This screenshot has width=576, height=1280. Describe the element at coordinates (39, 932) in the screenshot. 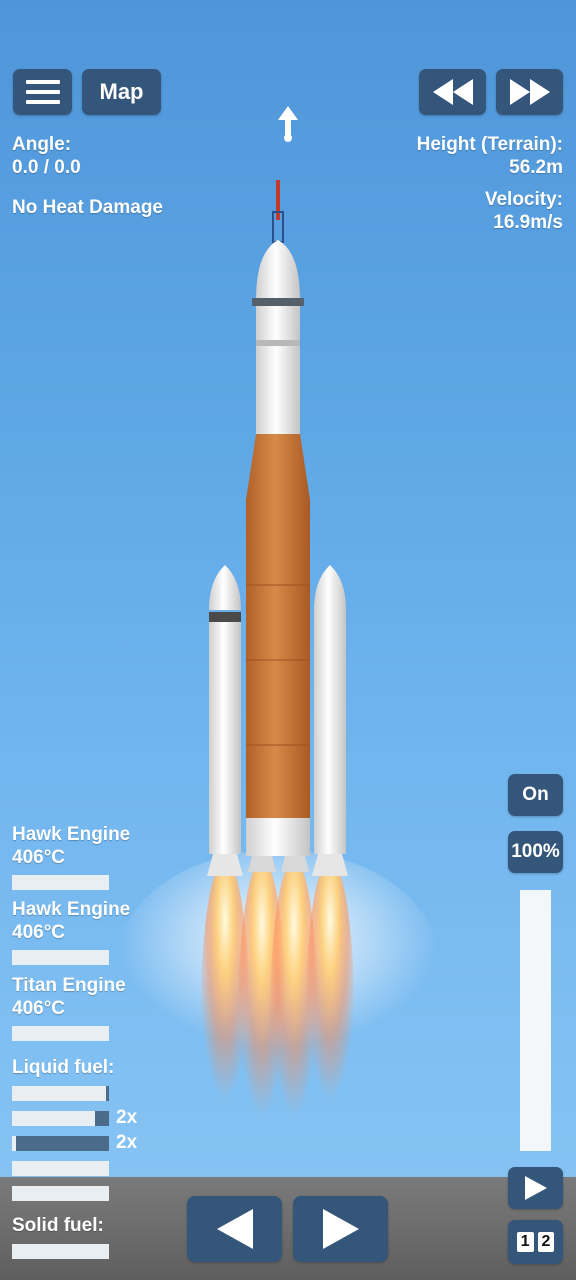

I see `engine-2-temp: 406°C` at that location.